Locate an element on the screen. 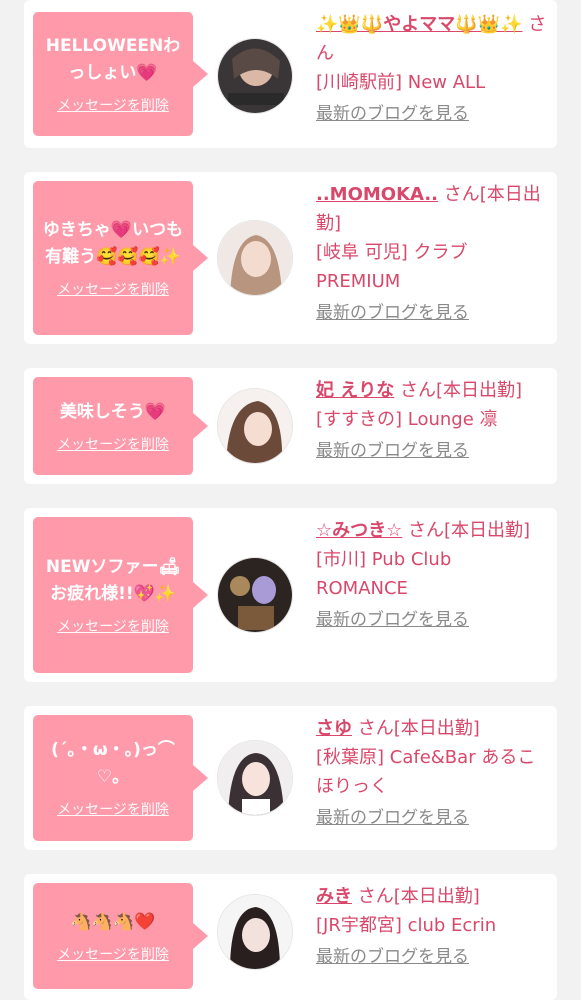 The width and height of the screenshot is (581, 1000). sender-name-link: ☆みつき☆ is located at coordinates (359, 530).